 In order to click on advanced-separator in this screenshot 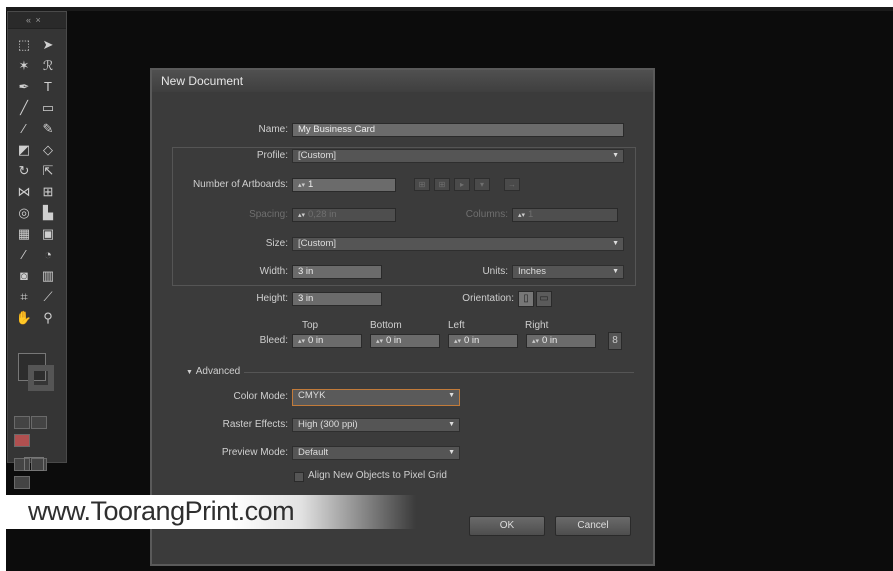, I will do `click(439, 372)`.